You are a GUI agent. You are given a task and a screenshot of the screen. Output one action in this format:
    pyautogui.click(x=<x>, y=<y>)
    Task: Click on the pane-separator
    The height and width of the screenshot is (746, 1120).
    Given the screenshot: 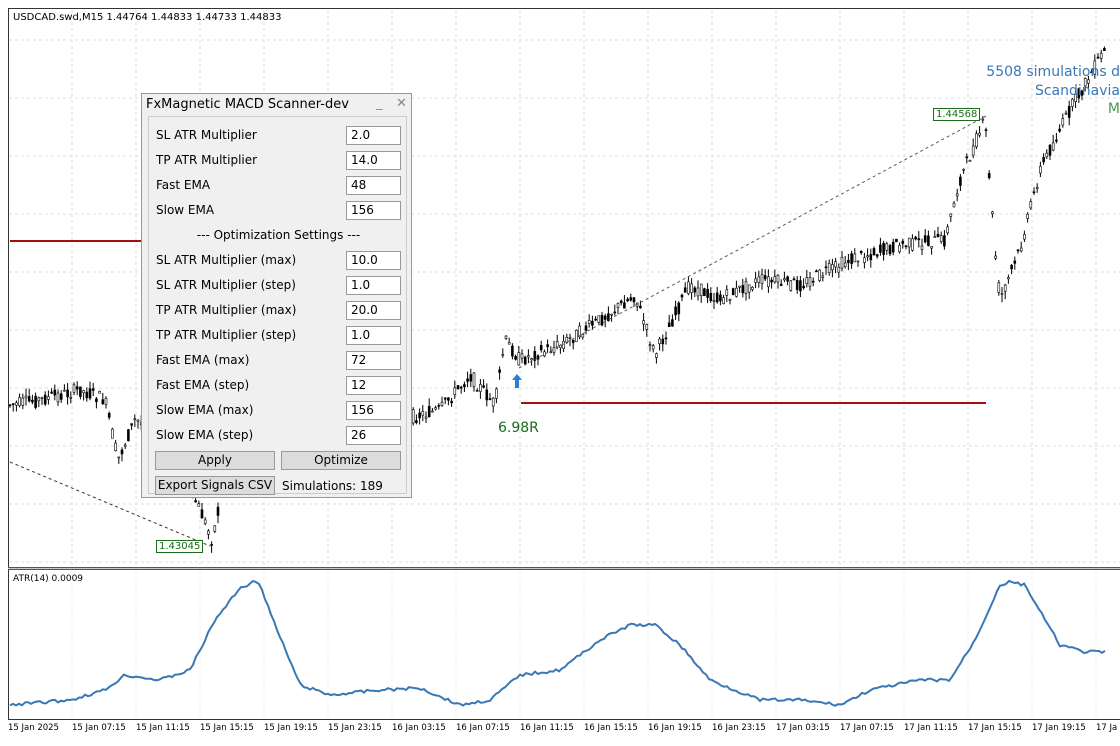 What is the action you would take?
    pyautogui.click(x=564, y=568)
    